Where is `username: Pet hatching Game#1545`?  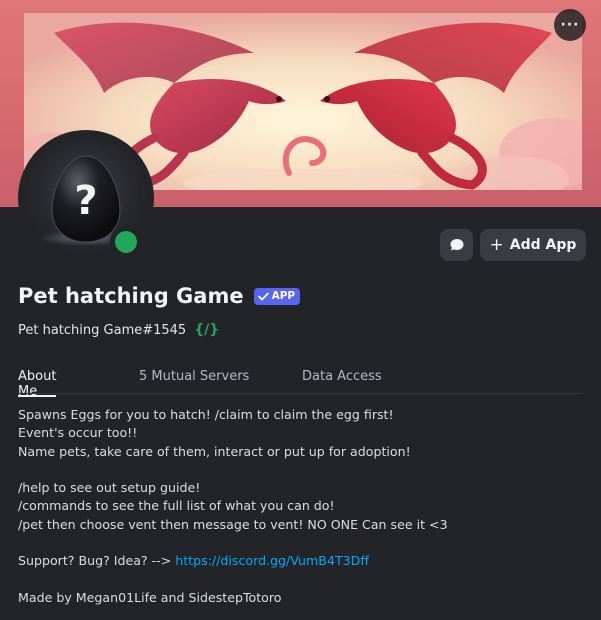
username: Pet hatching Game#1545 is located at coordinates (102, 330).